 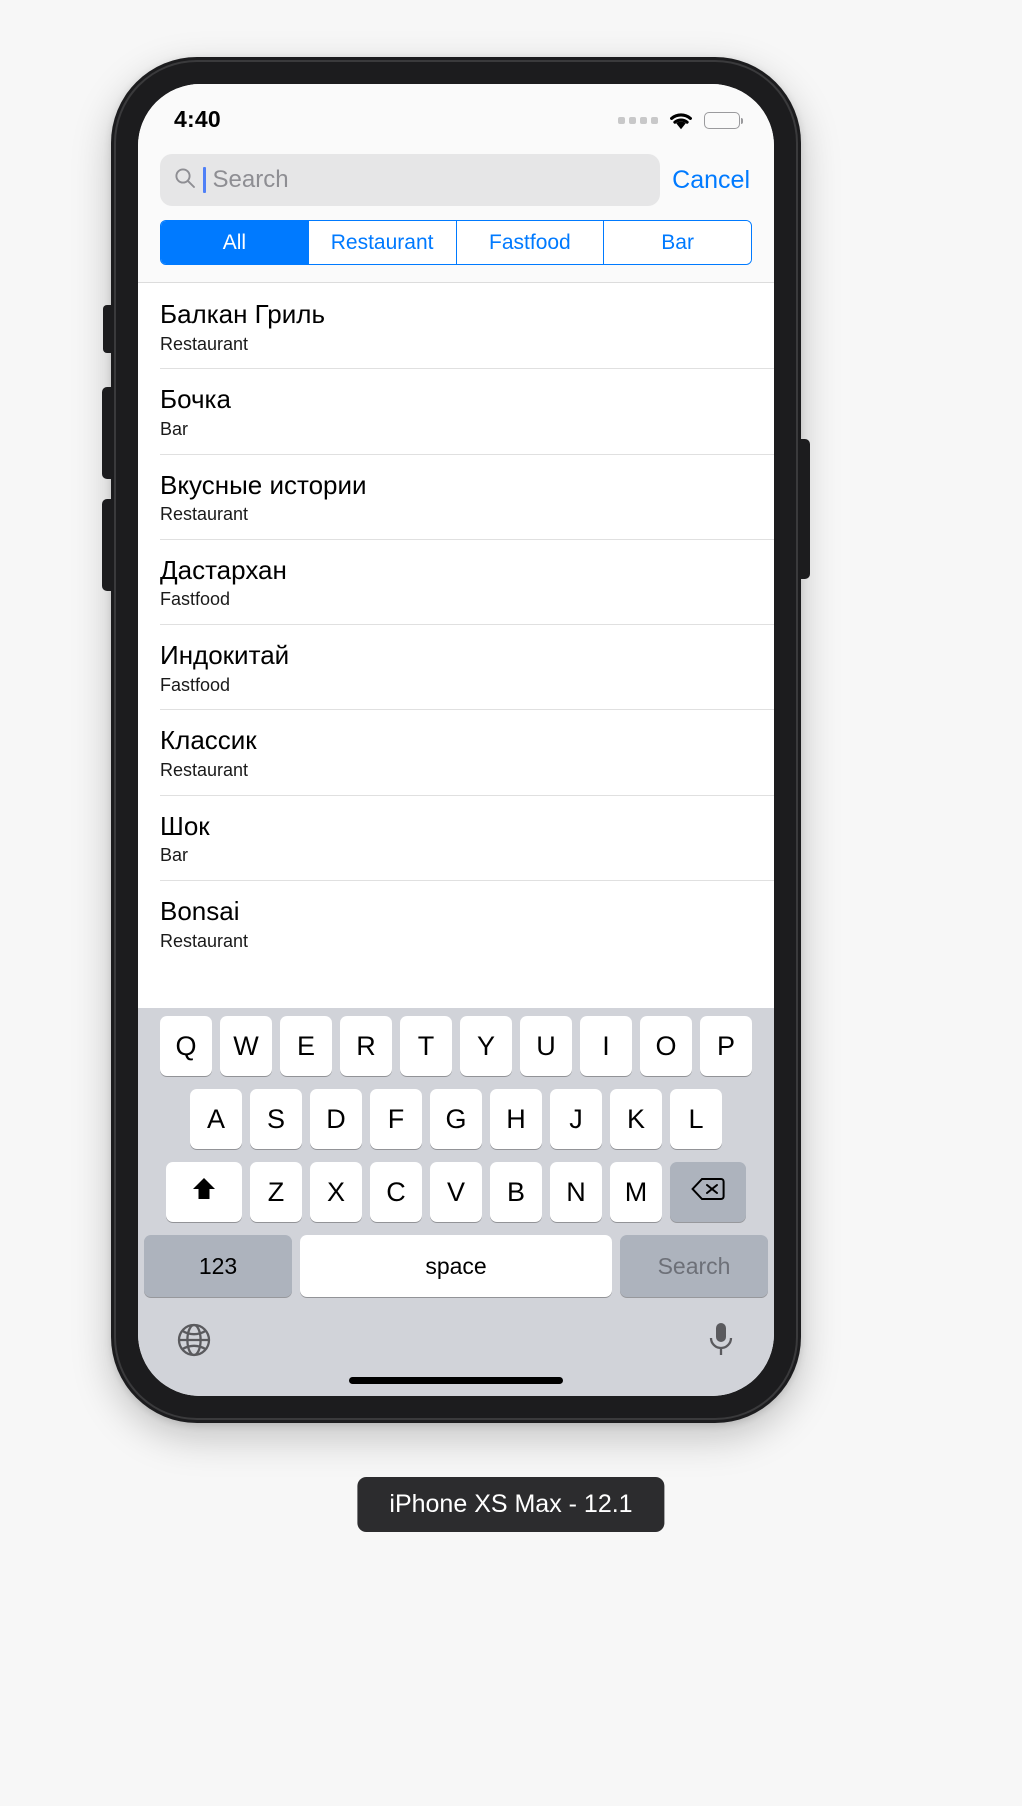 What do you see at coordinates (456, 751) in the screenshot?
I see `list-item: Классик Restaurant` at bounding box center [456, 751].